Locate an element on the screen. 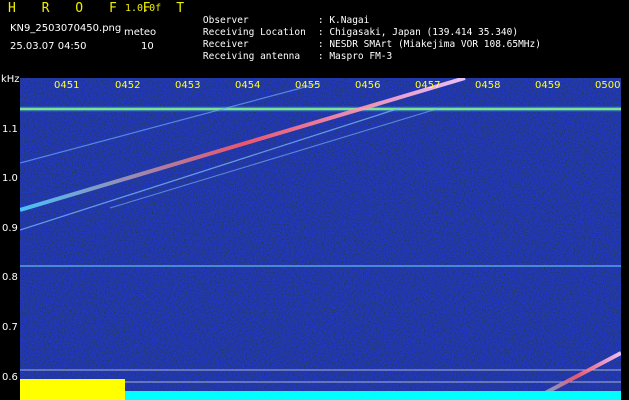 The image size is (629, 400). x-tick-label: 0455 is located at coordinates (308, 85).